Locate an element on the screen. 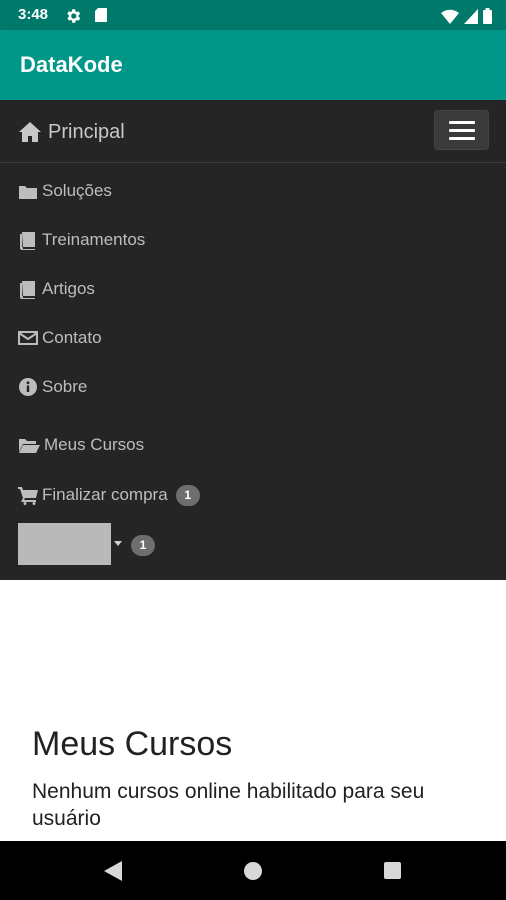 This screenshot has width=506, height=900. wifi-icon is located at coordinates (450, 16).